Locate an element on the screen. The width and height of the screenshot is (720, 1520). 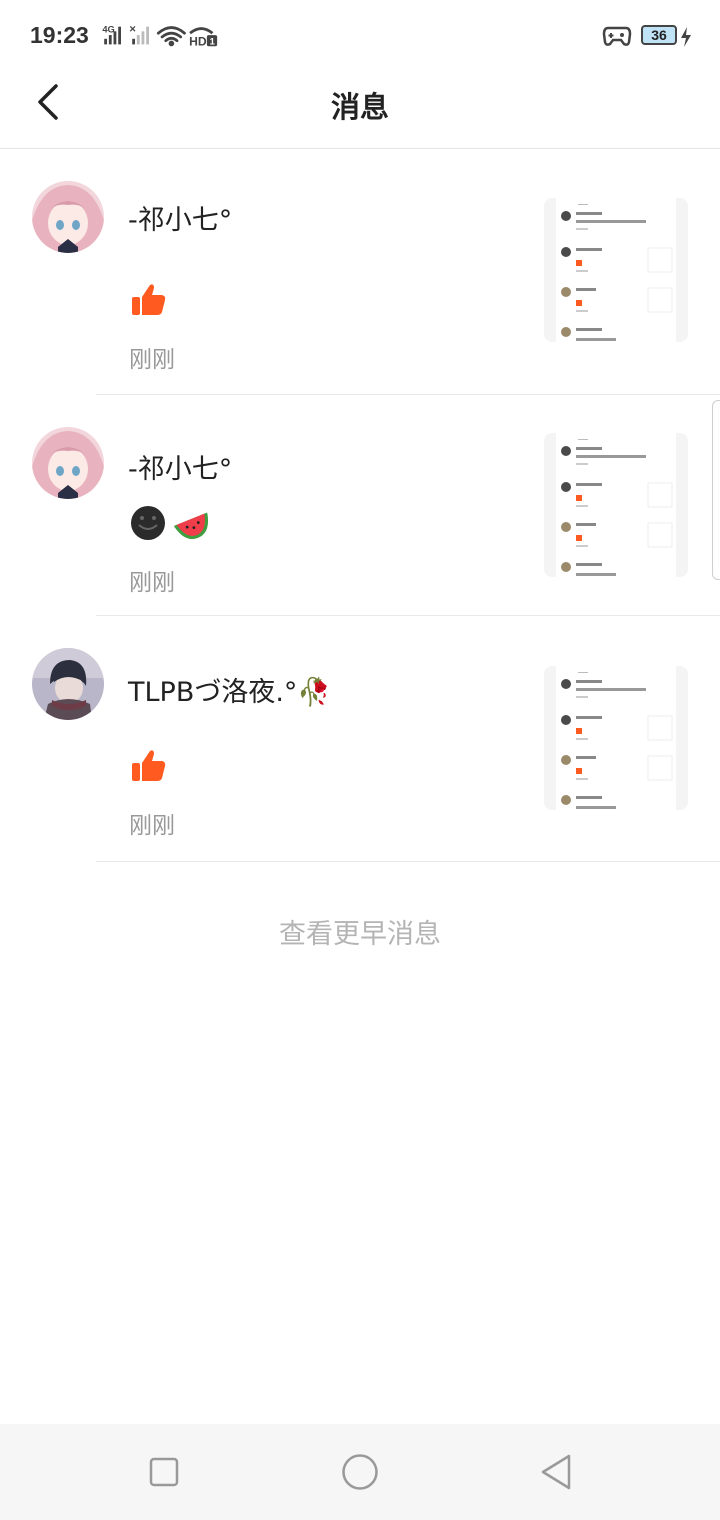
page-title: 消息 is located at coordinates (359, 107).